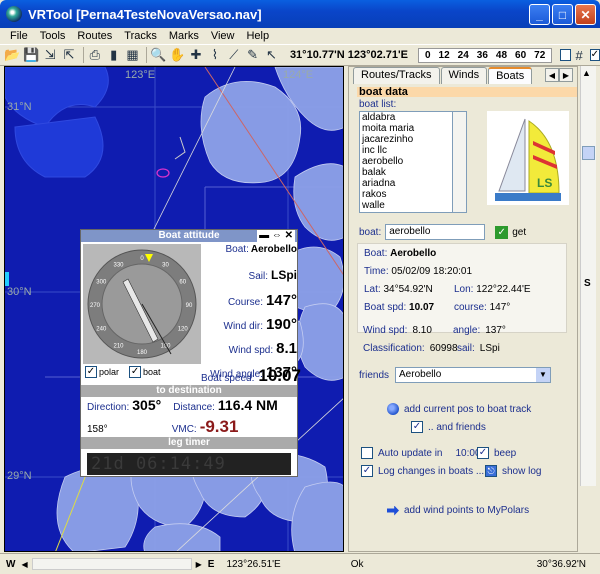 The height and width of the screenshot is (574, 600). Describe the element at coordinates (189, 391) in the screenshot. I see `to-destination-title: to destination` at that location.